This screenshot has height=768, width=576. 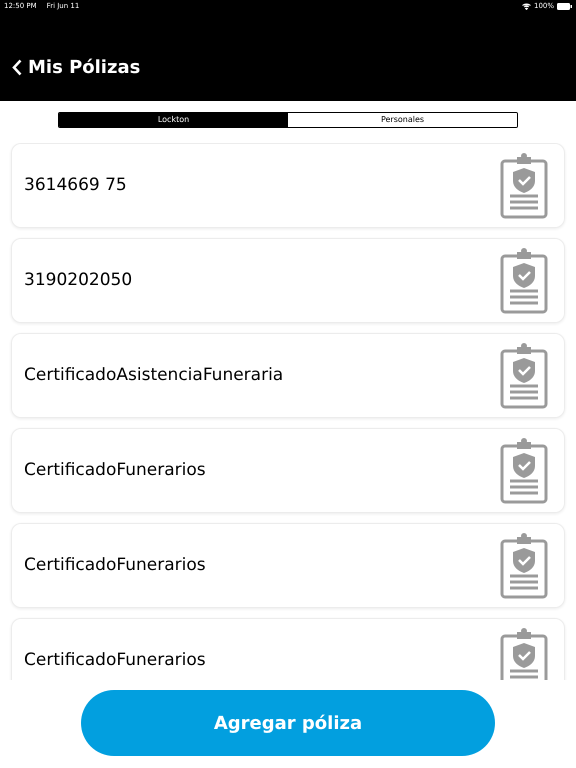 I want to click on policy-card: 3190202050, so click(x=288, y=280).